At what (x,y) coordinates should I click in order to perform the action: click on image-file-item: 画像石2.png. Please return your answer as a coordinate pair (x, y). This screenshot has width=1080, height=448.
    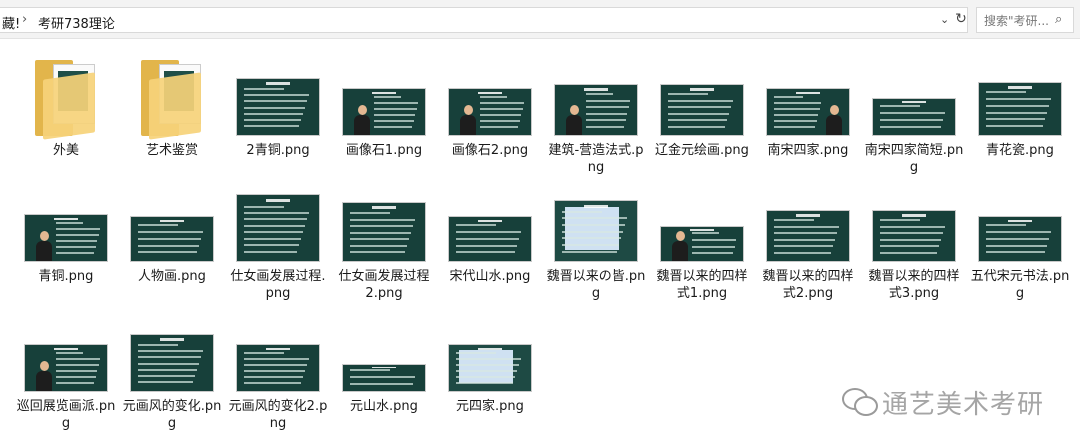
    Looking at the image, I should click on (490, 104).